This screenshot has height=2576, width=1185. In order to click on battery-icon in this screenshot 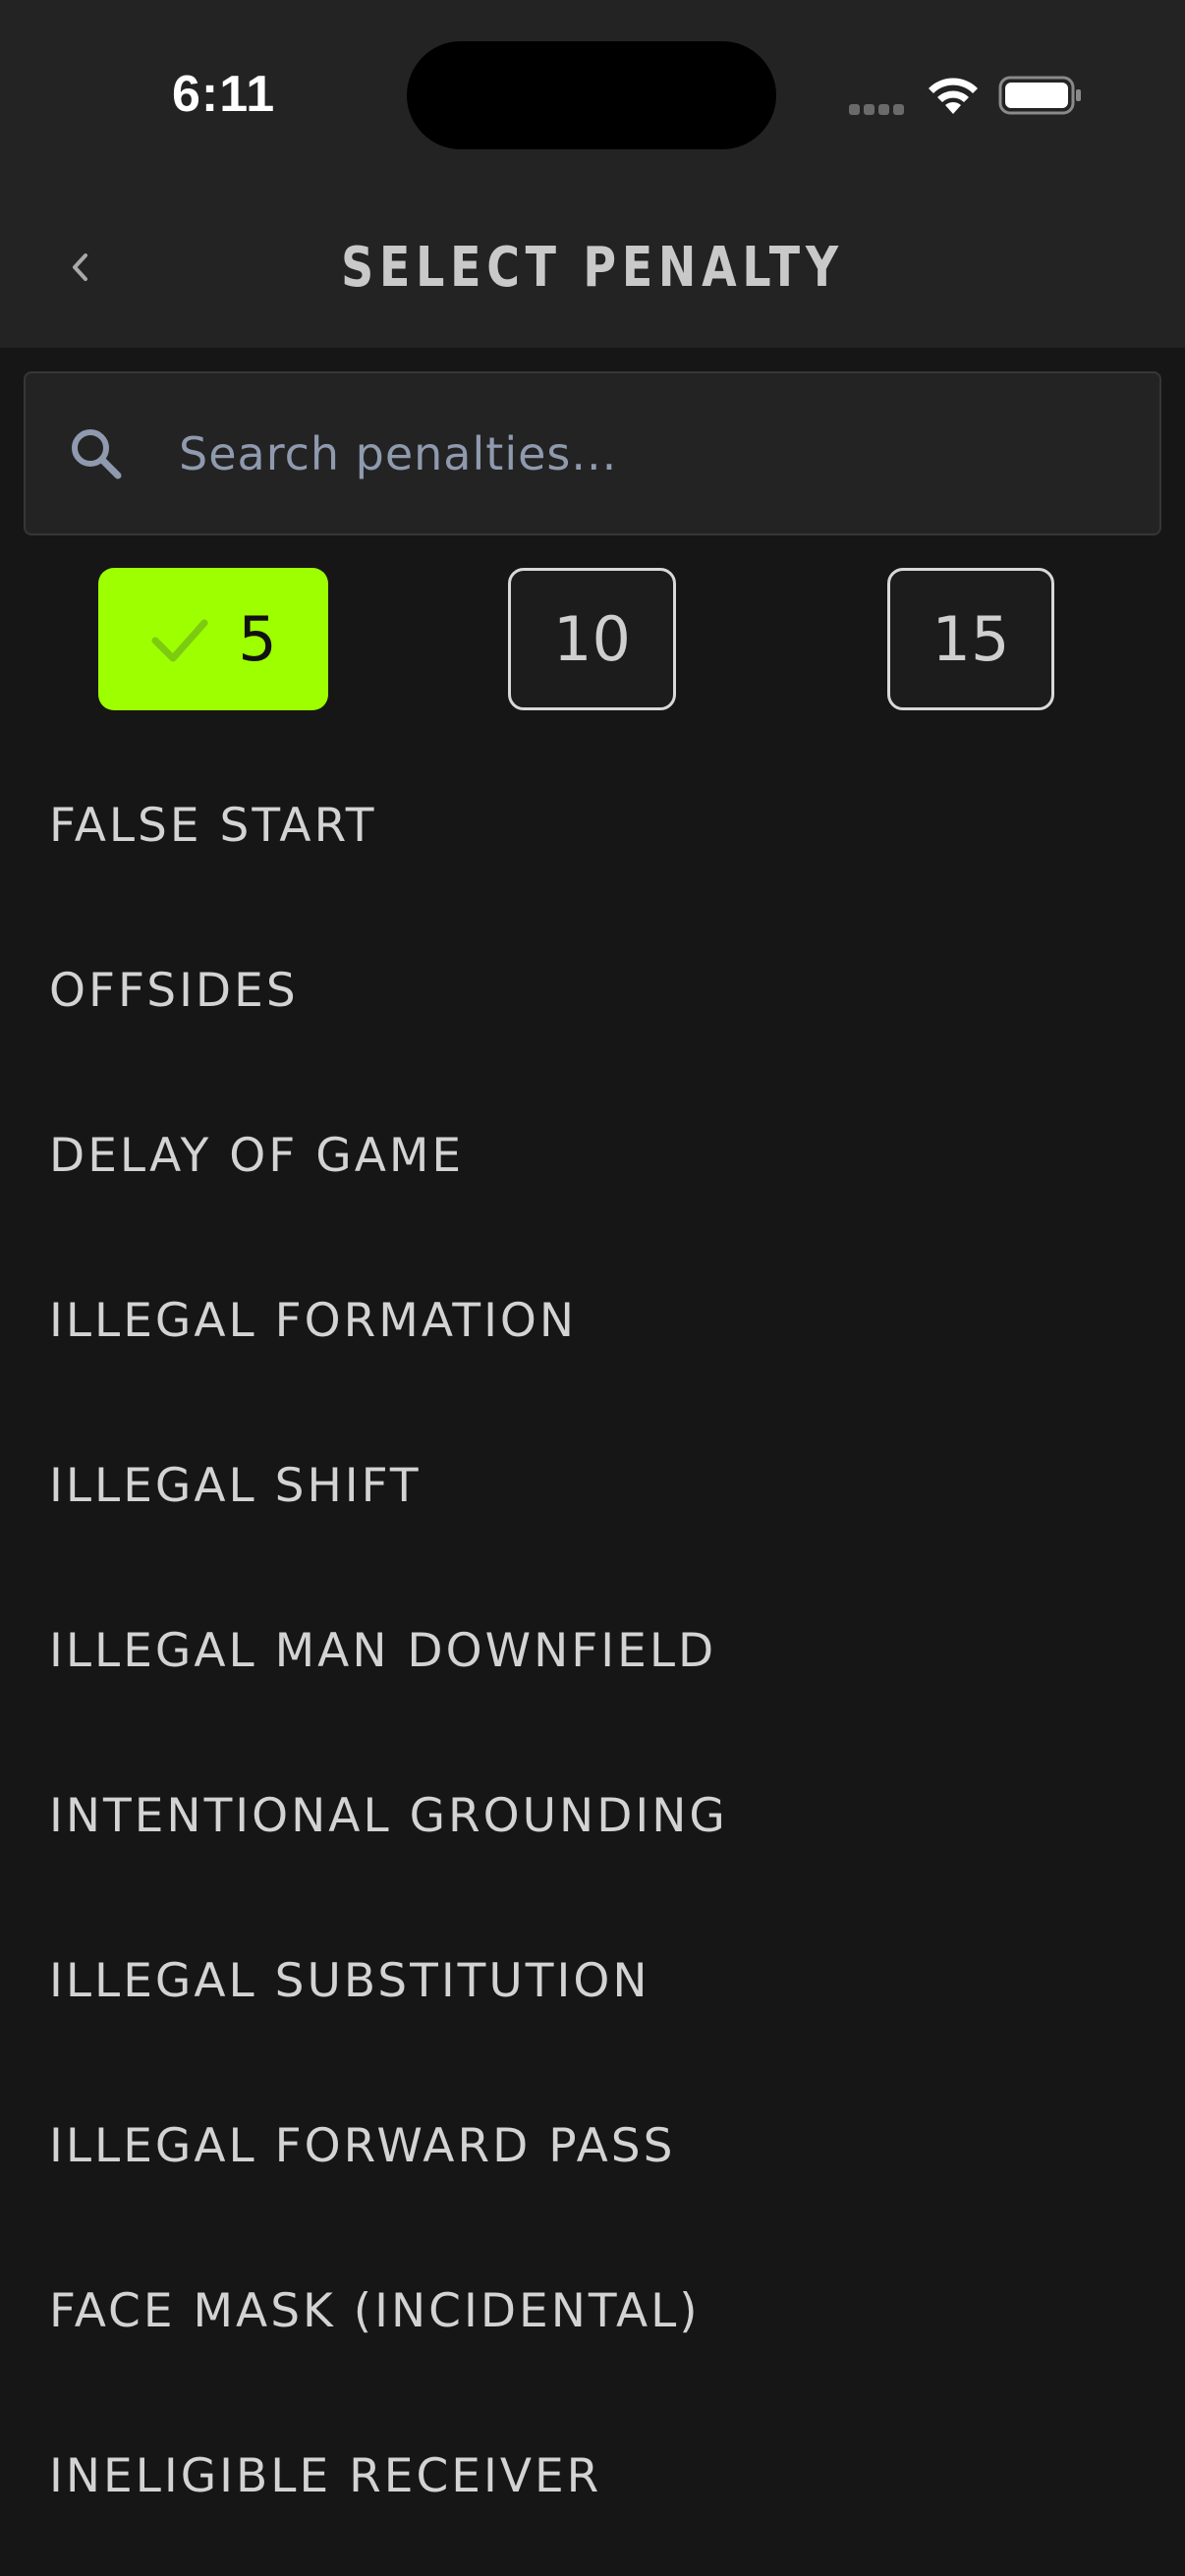, I will do `click(1040, 95)`.